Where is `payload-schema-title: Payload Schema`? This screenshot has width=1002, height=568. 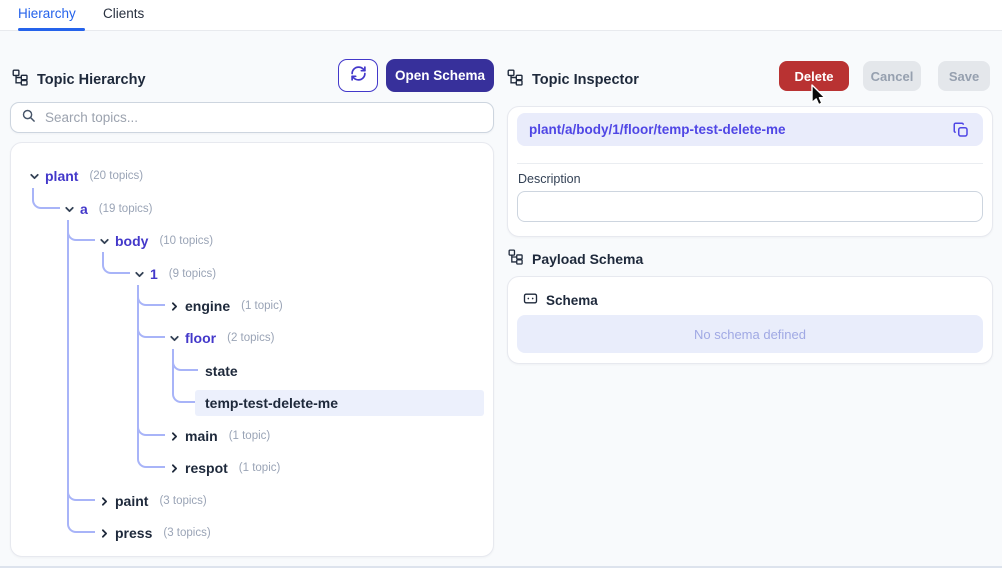 payload-schema-title: Payload Schema is located at coordinates (588, 258).